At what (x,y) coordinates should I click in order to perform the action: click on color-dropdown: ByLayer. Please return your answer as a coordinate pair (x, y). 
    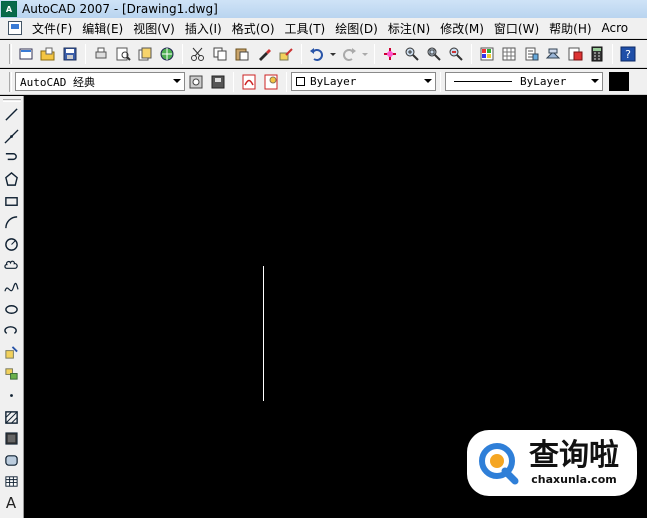
    Looking at the image, I should click on (363, 81).